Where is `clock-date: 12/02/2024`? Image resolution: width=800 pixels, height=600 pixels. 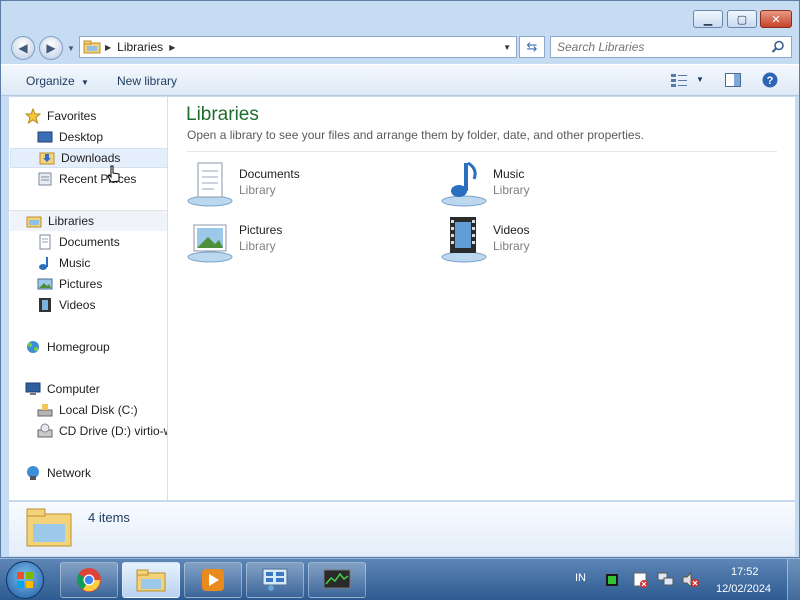 clock-date: 12/02/2024 is located at coordinates (743, 589).